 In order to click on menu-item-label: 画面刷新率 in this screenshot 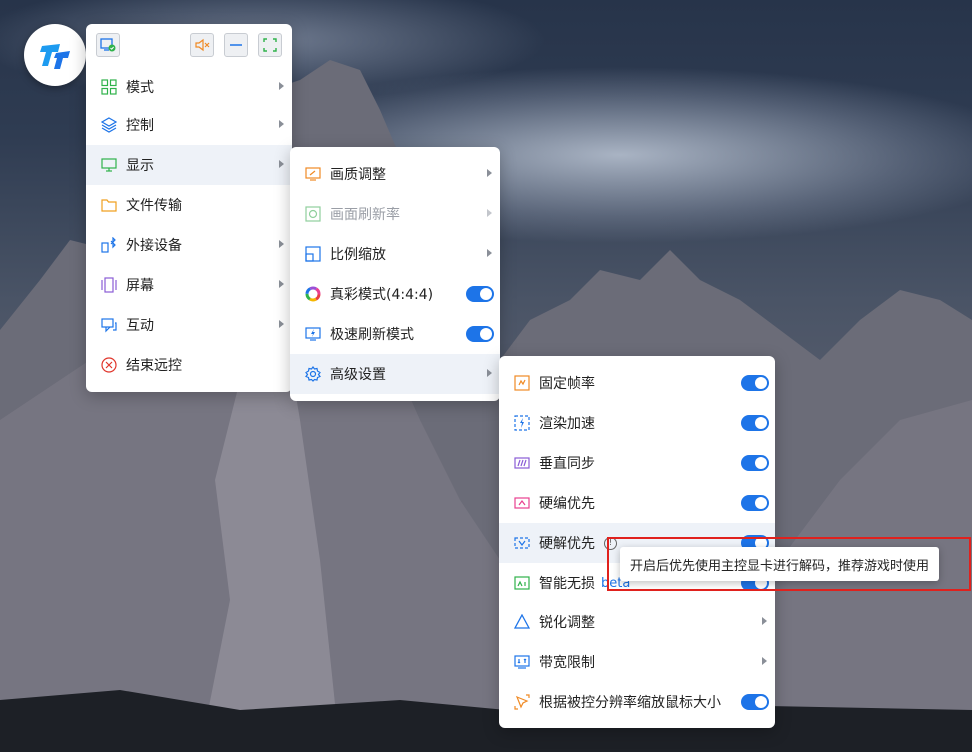, I will do `click(365, 215)`.